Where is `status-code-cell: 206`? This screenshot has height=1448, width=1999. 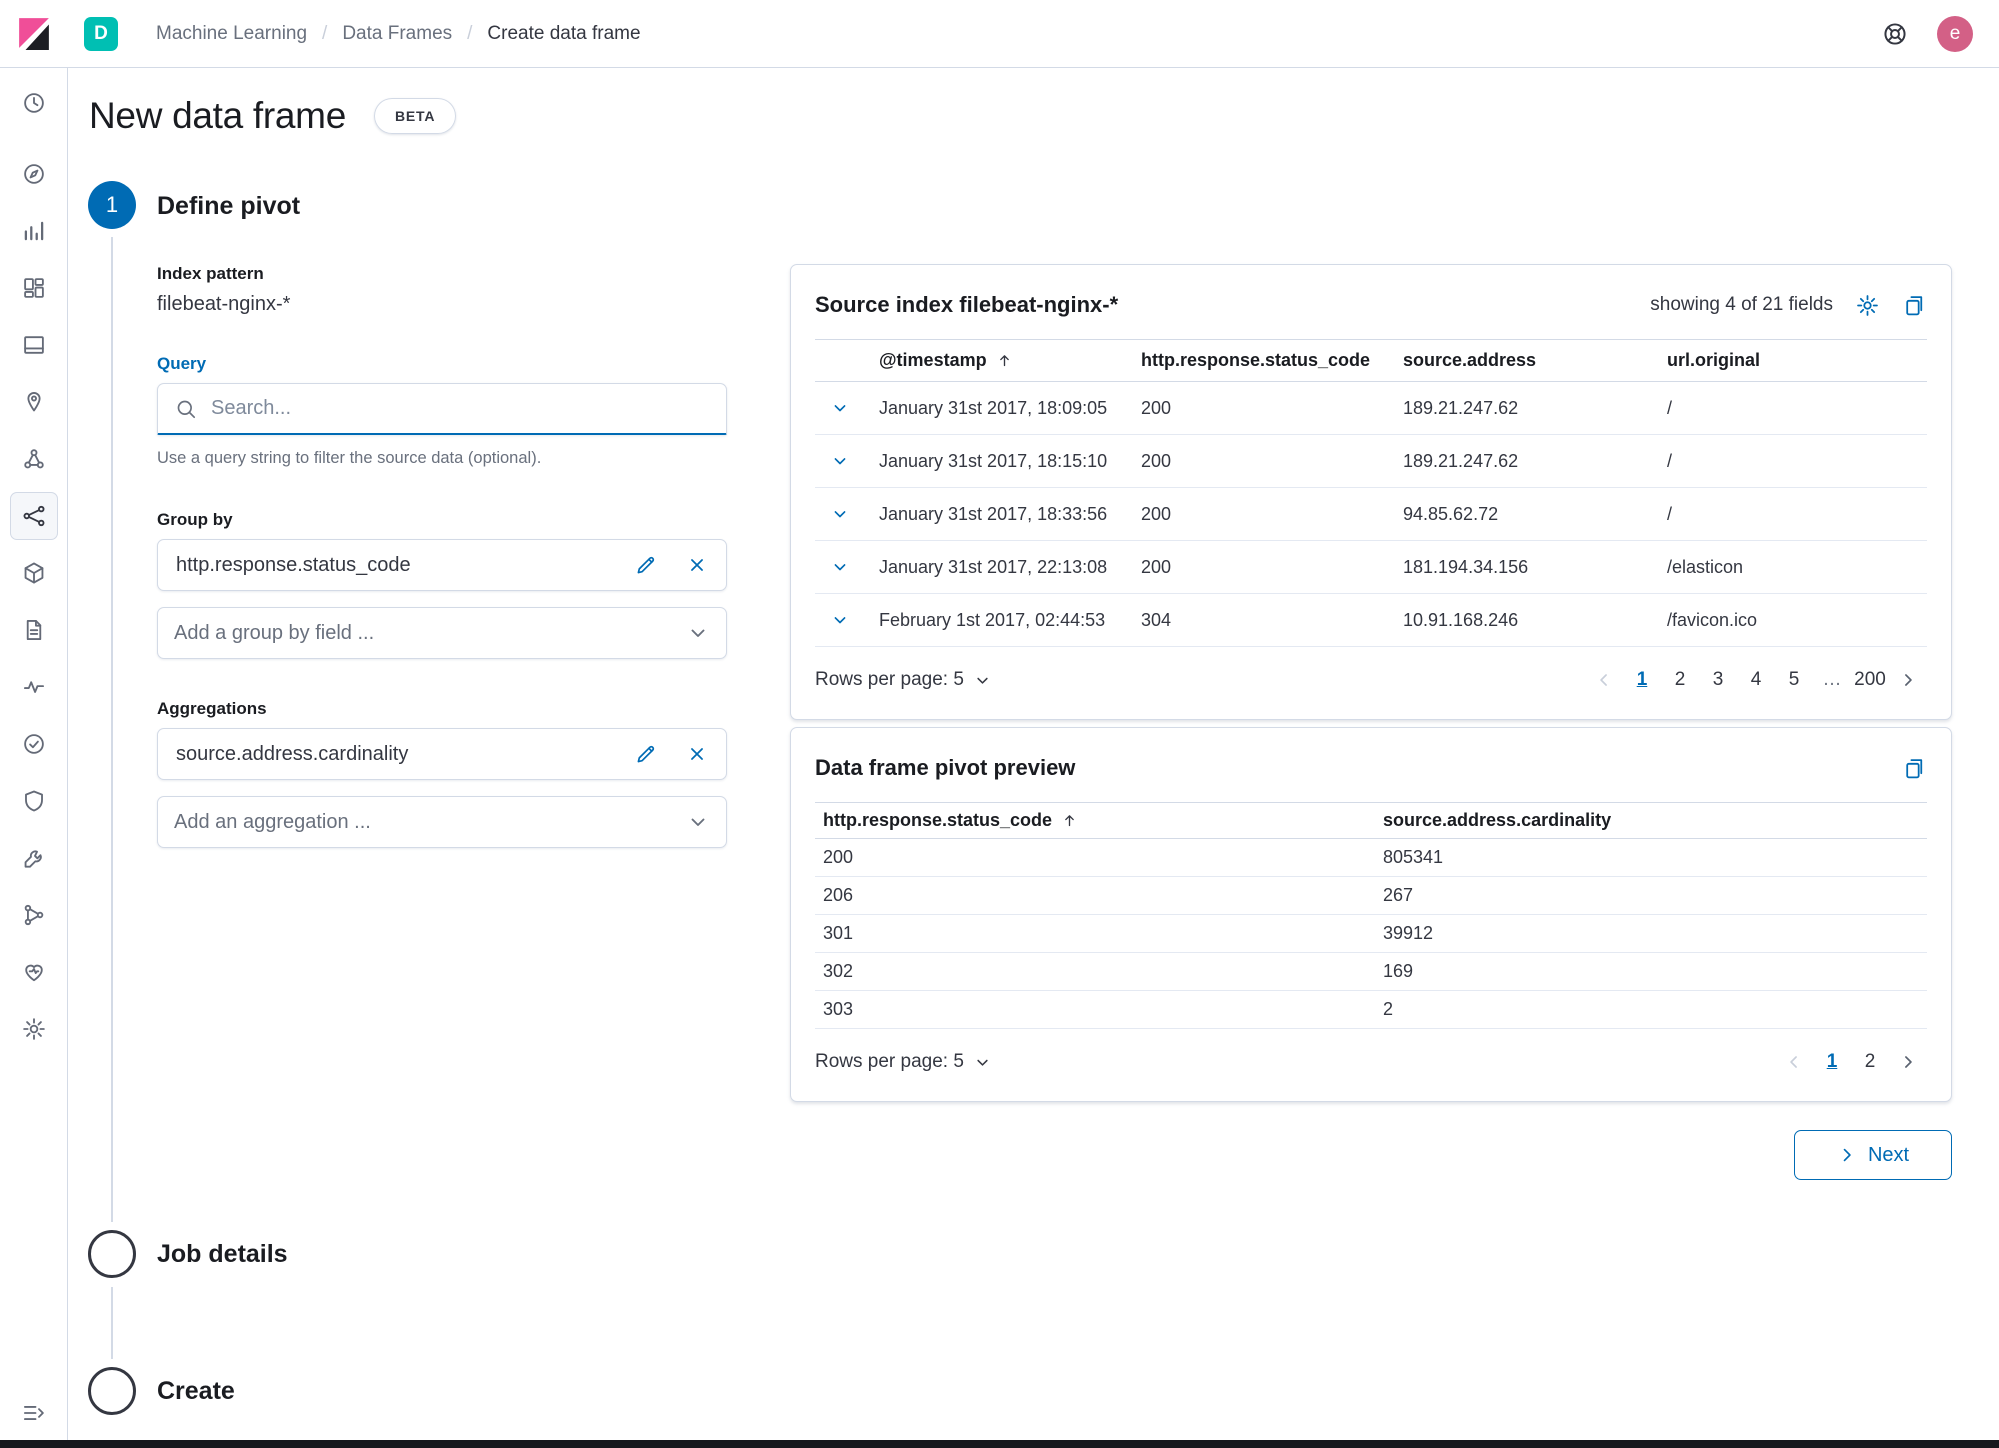
status-code-cell: 206 is located at coordinates (1095, 895).